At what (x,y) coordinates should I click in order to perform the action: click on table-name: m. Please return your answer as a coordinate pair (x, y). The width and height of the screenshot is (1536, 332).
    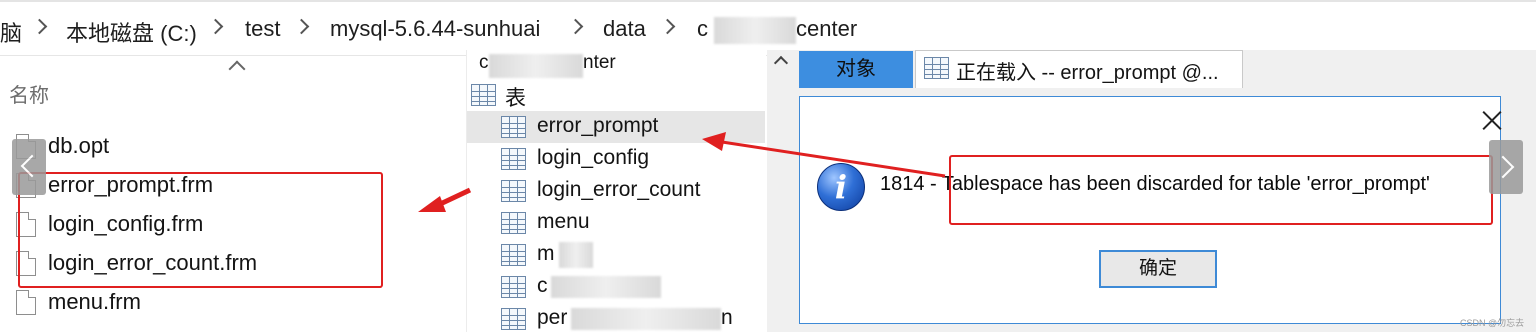
    Looking at the image, I should click on (546, 253).